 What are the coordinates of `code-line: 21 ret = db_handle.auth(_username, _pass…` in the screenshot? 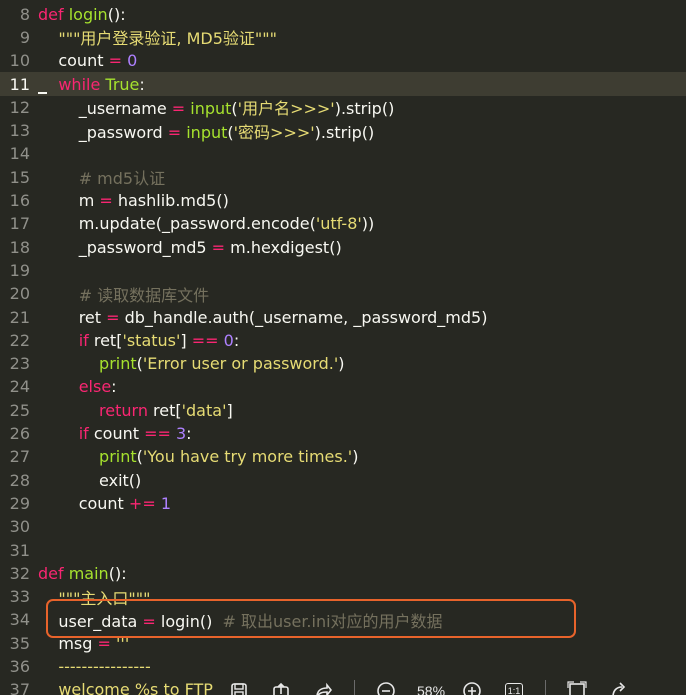 It's located at (343, 316).